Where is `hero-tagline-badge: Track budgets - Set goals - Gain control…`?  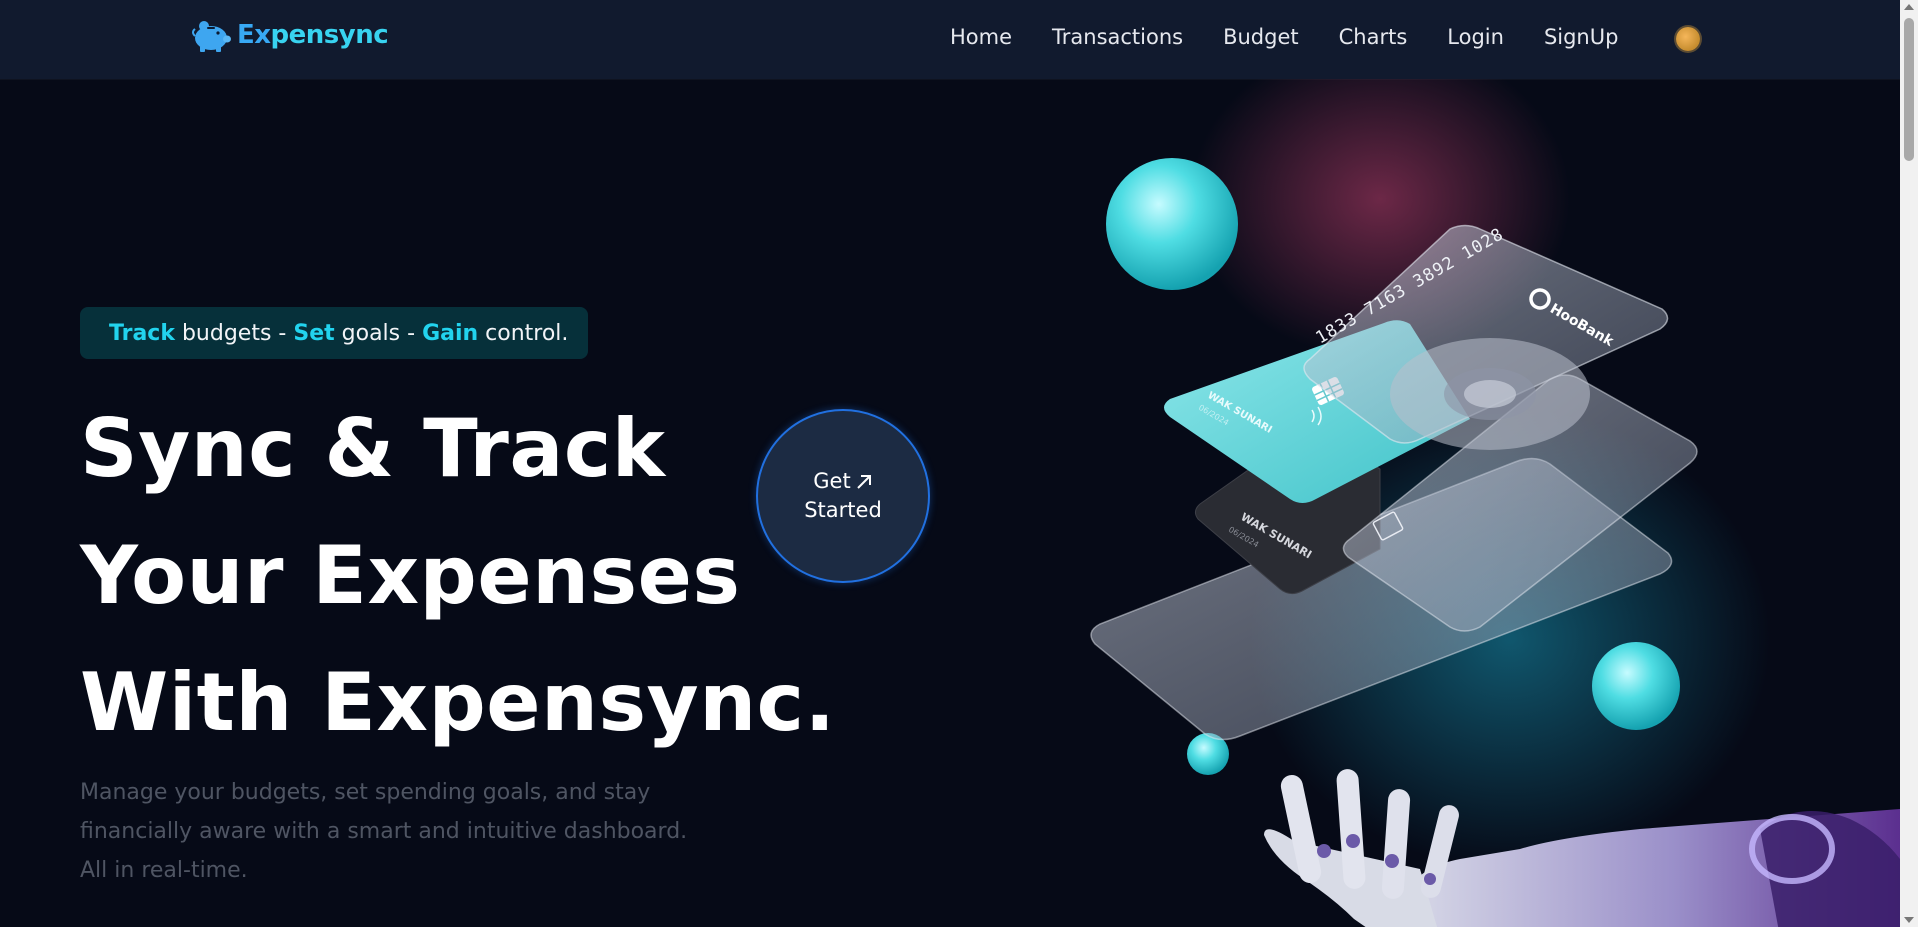
hero-tagline-badge: Track budgets - Set goals - Gain control… is located at coordinates (334, 333).